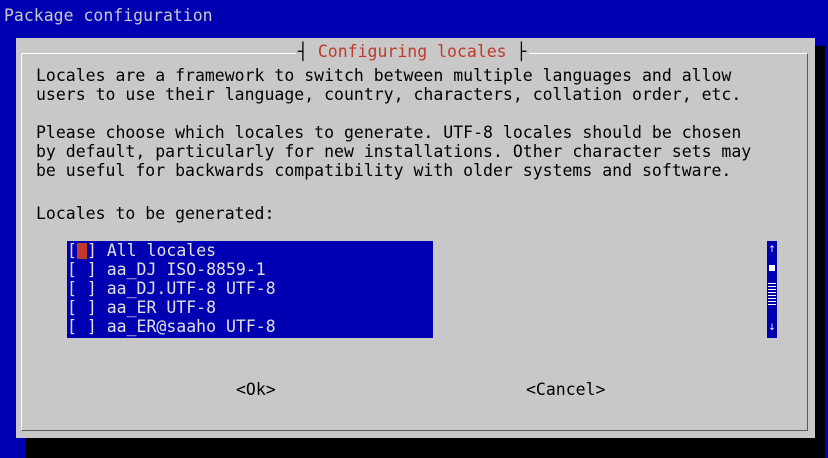  What do you see at coordinates (250, 250) in the screenshot?
I see `list-item-all-locales: [] All locales` at bounding box center [250, 250].